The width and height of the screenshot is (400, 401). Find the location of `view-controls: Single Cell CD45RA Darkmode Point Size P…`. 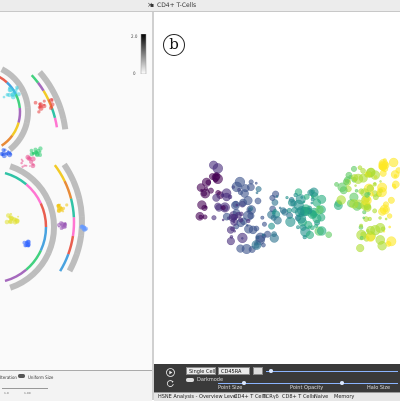

view-controls: Single Cell CD45RA Darkmode Point Size P… is located at coordinates (277, 378).